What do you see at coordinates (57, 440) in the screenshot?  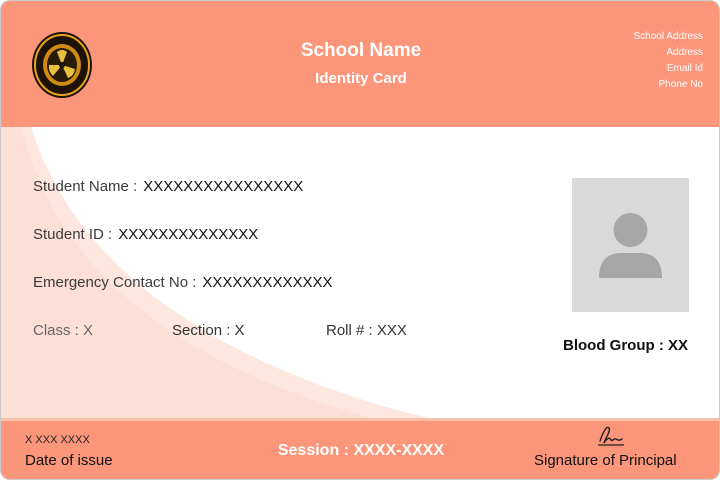 I see `issue-date-value: X XXX XXXX` at bounding box center [57, 440].